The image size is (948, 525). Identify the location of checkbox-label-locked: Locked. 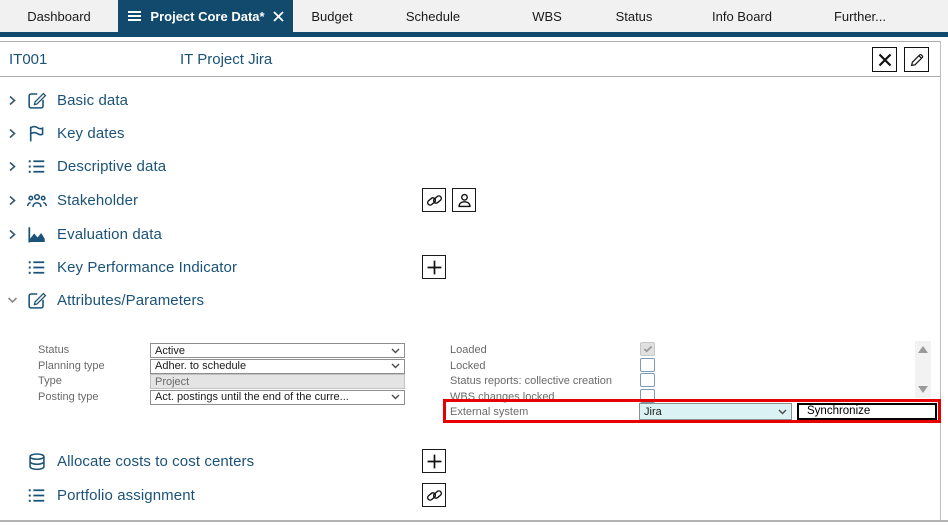
(468, 365).